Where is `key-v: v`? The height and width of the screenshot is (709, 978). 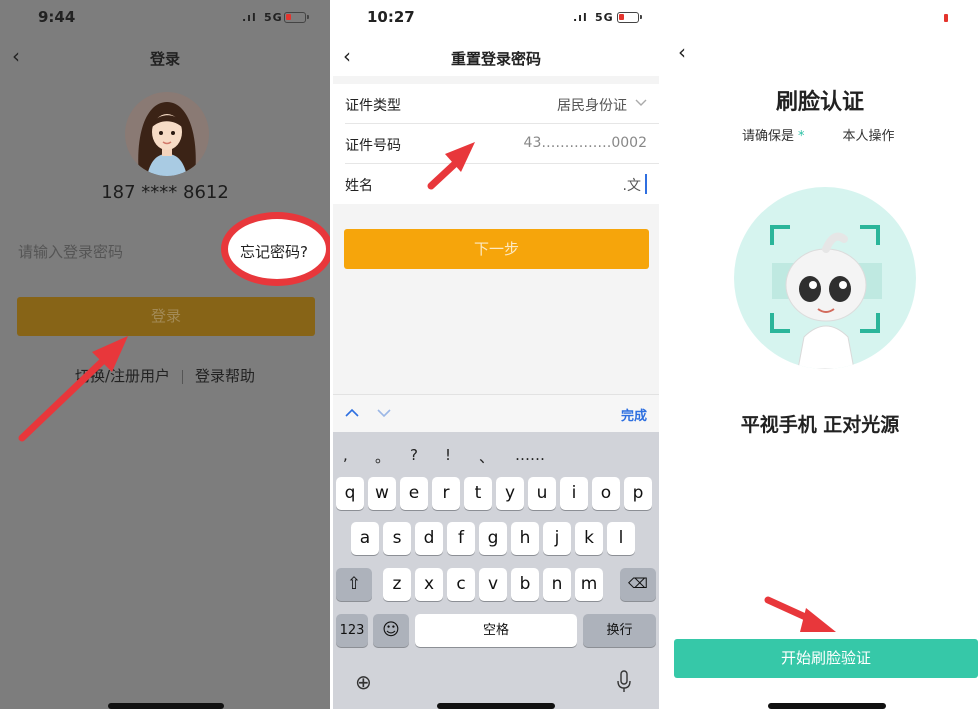 key-v: v is located at coordinates (493, 584).